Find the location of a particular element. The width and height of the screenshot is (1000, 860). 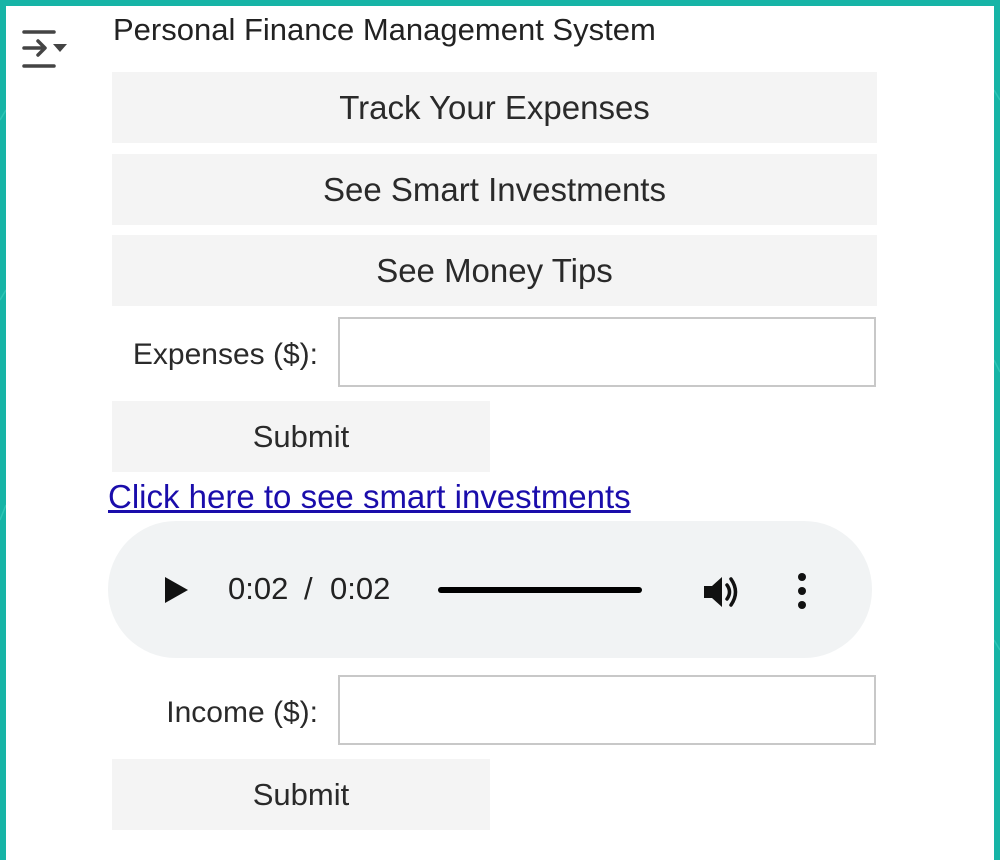

audio-current-time: 0:02 is located at coordinates (258, 588).